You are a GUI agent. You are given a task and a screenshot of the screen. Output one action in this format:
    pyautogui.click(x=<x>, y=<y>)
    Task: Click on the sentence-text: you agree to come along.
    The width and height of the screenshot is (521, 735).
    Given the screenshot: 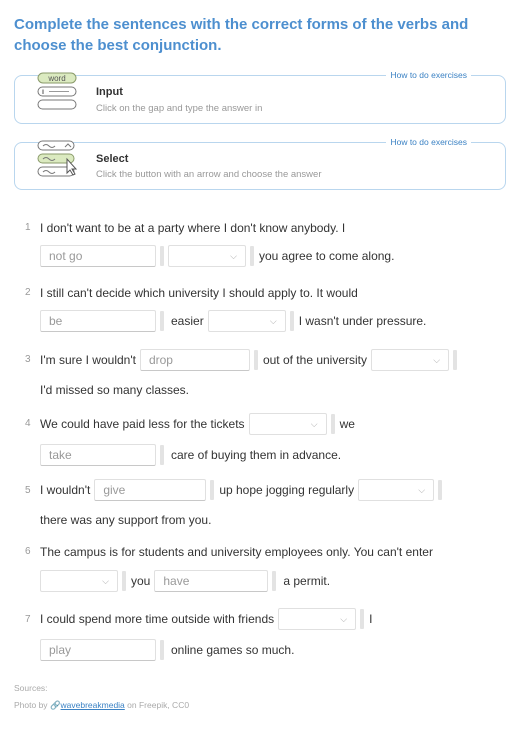 What is the action you would take?
    pyautogui.click(x=327, y=256)
    